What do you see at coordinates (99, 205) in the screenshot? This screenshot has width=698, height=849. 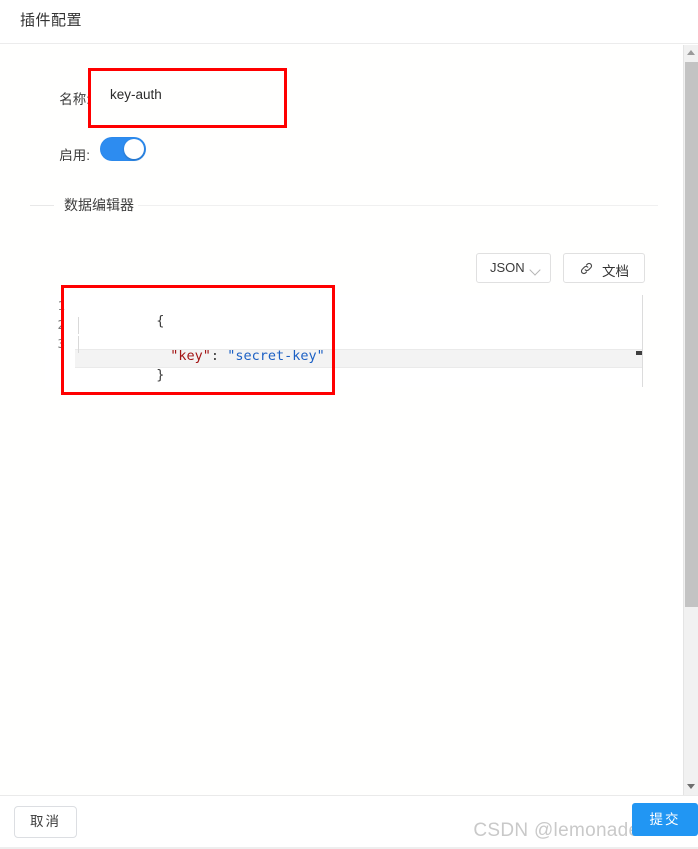 I see `data-editor-legend: 数据编辑器` at bounding box center [99, 205].